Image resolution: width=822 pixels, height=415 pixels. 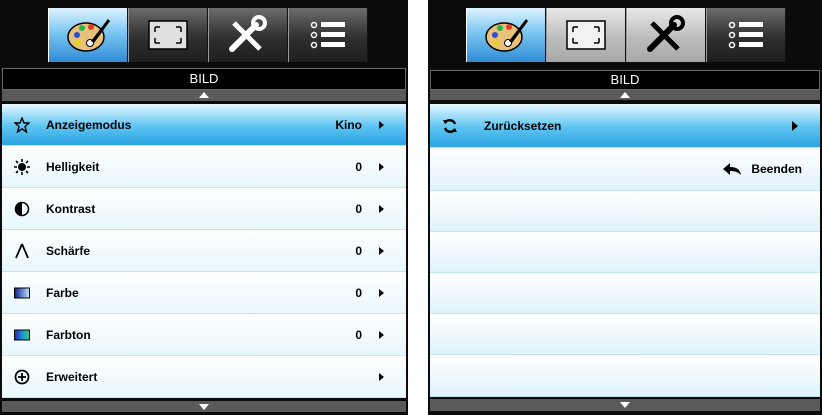 I want to click on menu-item-kontrast: Kontrast 0, so click(x=204, y=209).